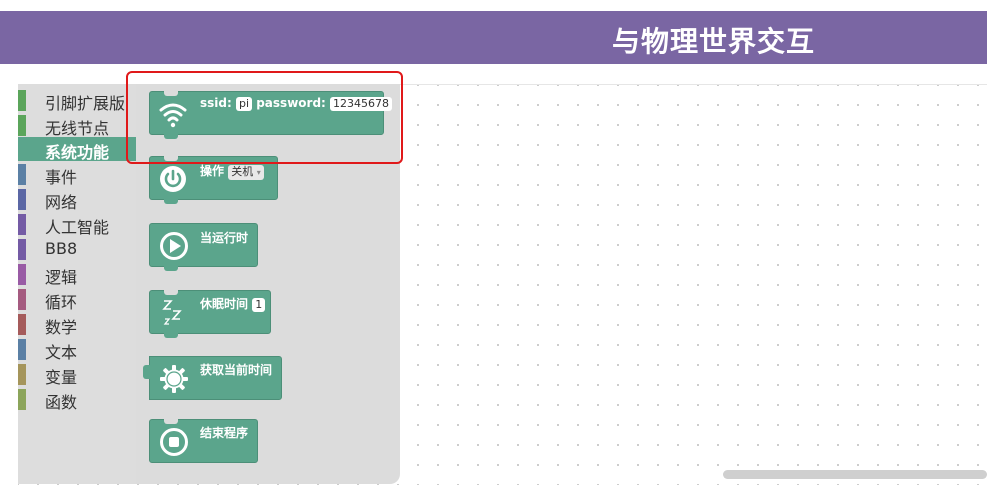  I want to click on category-label: 系统功能, so click(77, 152).